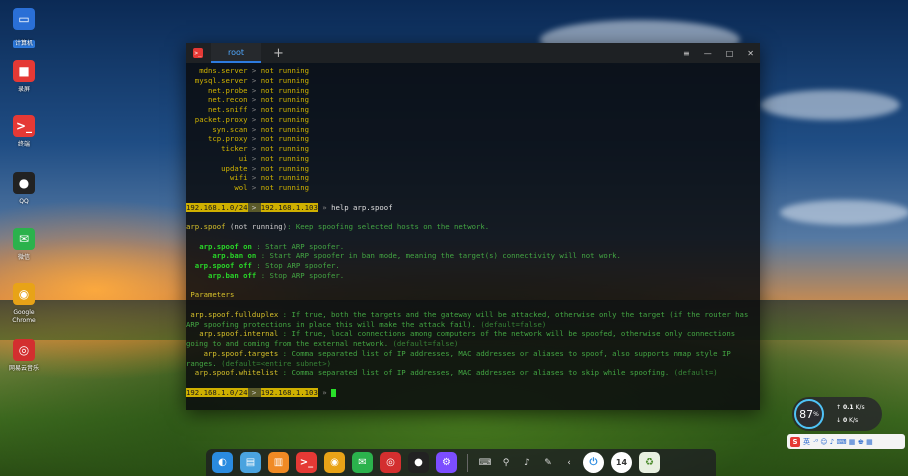 This screenshot has height=476, width=908. I want to click on screen-recorder-icon: ■, so click(24, 71).